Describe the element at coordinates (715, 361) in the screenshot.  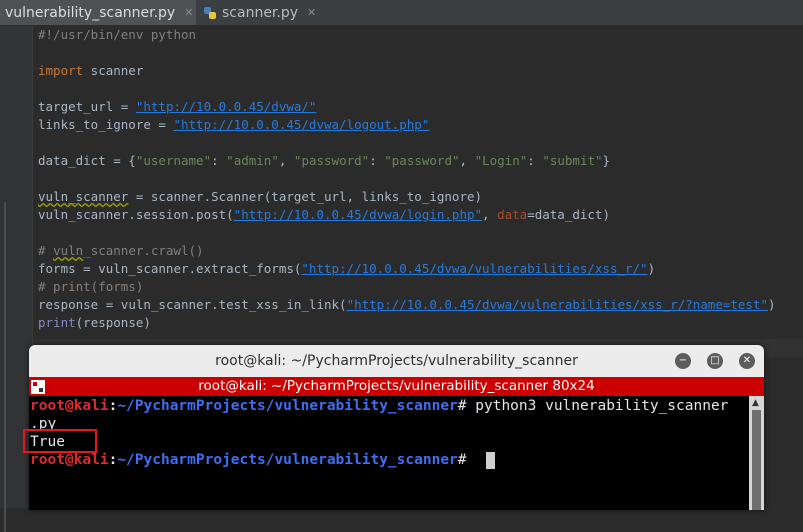
I see `maximize-button: □` at that location.